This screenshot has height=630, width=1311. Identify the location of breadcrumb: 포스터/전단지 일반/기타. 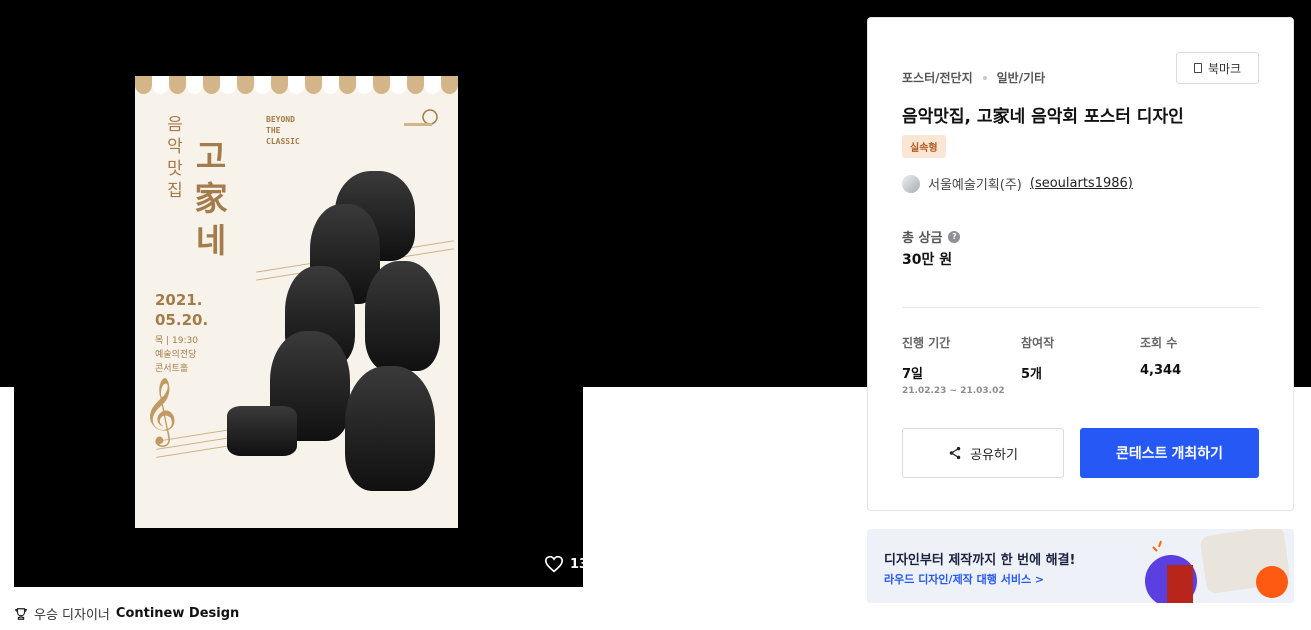
(973, 77).